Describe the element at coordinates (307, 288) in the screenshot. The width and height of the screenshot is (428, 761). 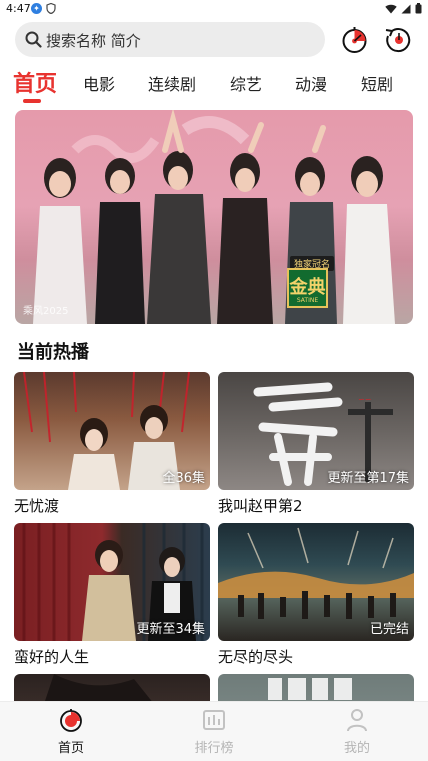
I see `sponsor-logo: 金典 SATINE` at that location.